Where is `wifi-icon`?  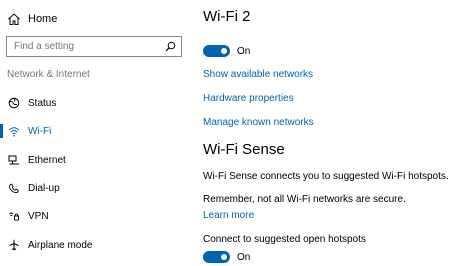 wifi-icon is located at coordinates (14, 132).